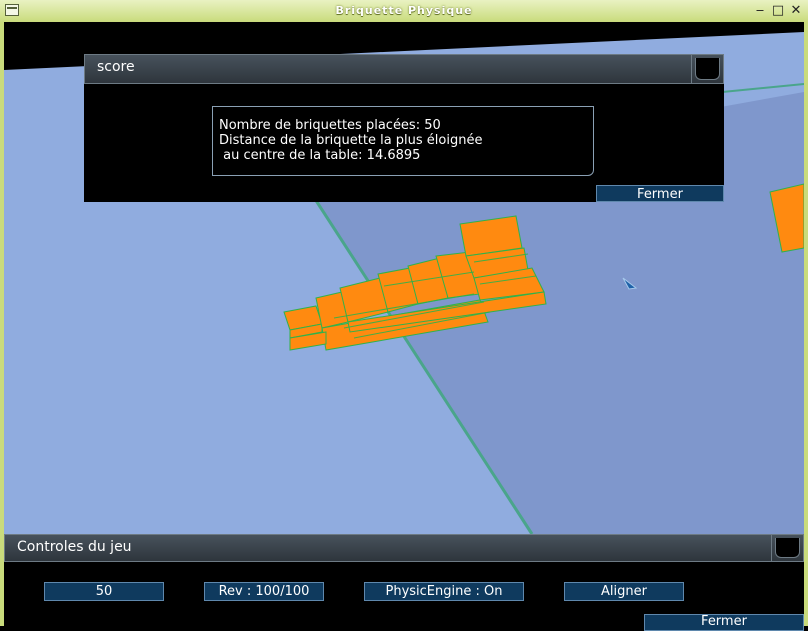 Image resolution: width=808 pixels, height=631 pixels. What do you see at coordinates (778, 11) in the screenshot?
I see `maximize-icon: □` at bounding box center [778, 11].